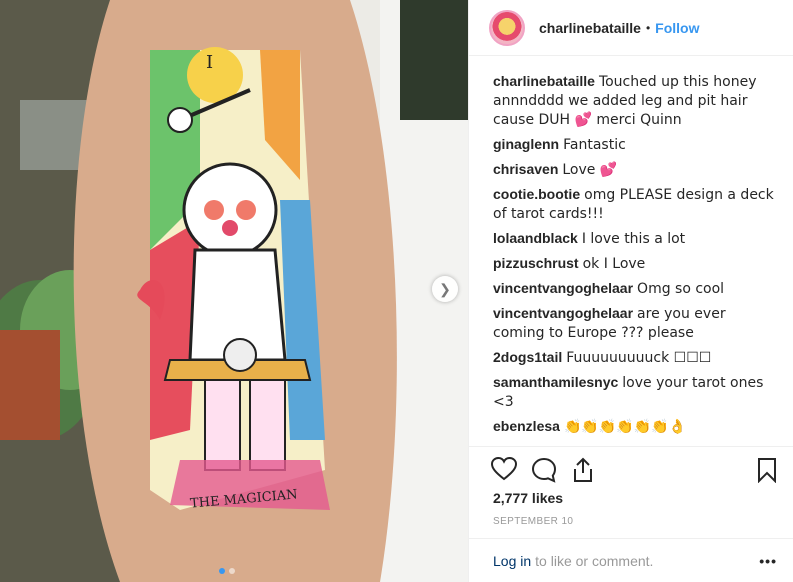 The image size is (793, 582). I want to click on comment-item: lolaandblack I love this a lot, so click(636, 238).